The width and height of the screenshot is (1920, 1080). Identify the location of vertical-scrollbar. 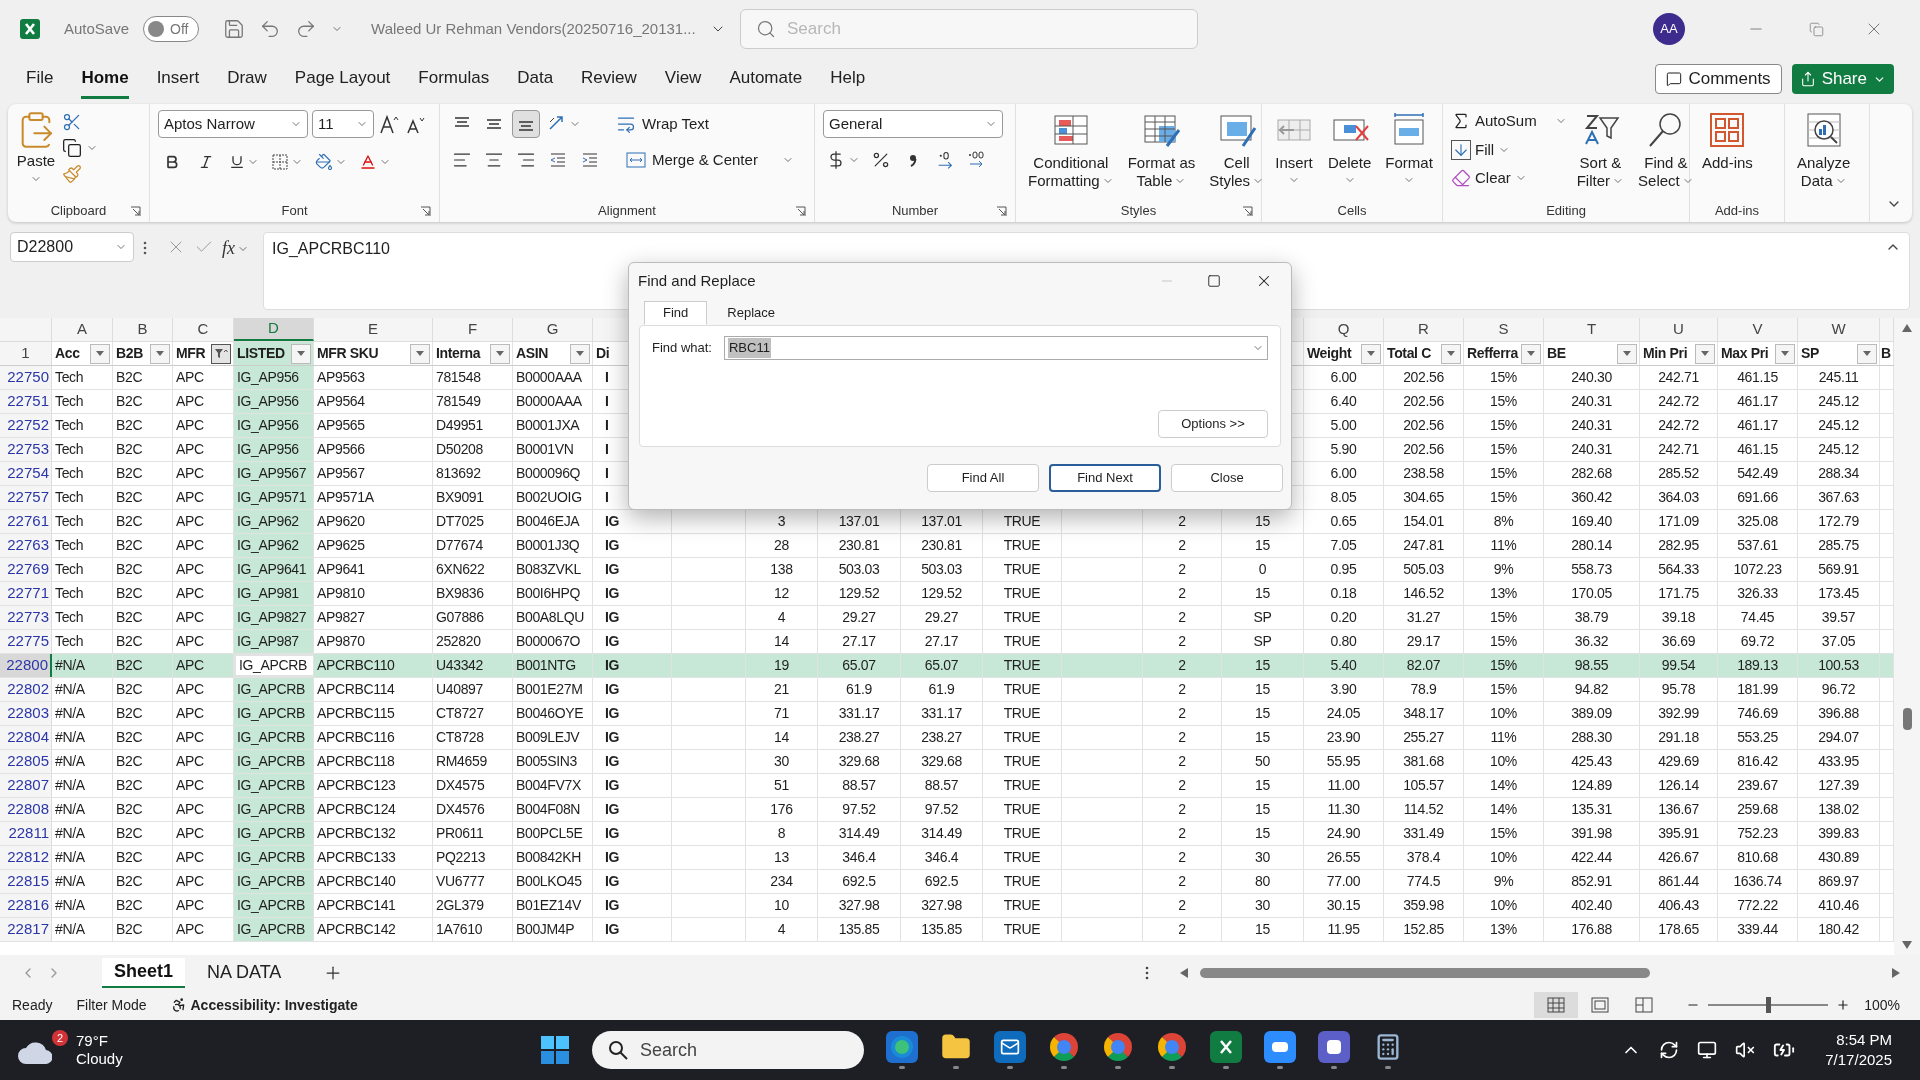
(1907, 636).